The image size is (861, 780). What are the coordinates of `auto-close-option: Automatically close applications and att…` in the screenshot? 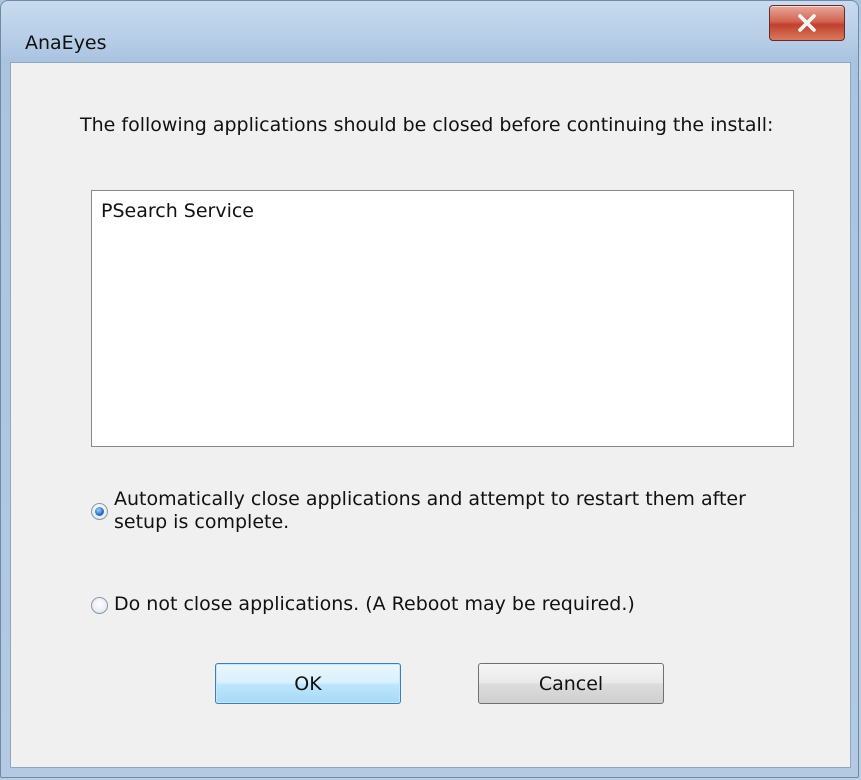 It's located at (441, 511).